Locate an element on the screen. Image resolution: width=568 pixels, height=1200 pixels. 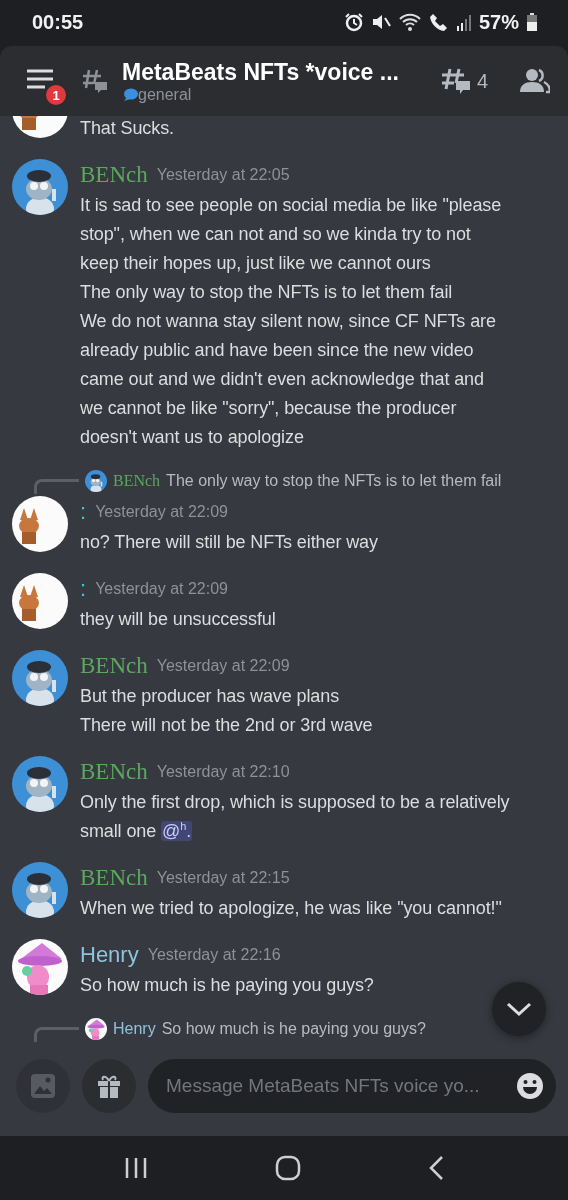
home-icon is located at coordinates (288, 1168).